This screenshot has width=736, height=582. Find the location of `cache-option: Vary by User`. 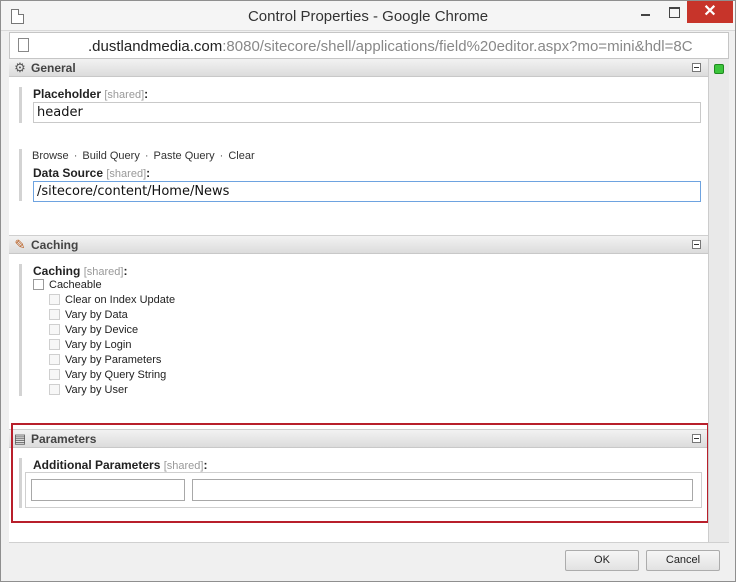

cache-option: Vary by User is located at coordinates (88, 391).